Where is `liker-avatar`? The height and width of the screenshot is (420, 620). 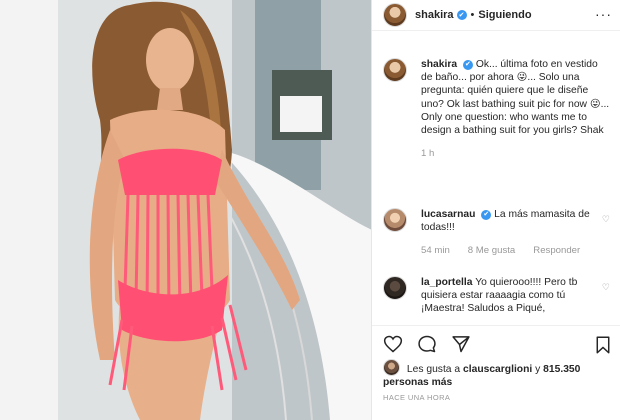
liker-avatar is located at coordinates (391, 367).